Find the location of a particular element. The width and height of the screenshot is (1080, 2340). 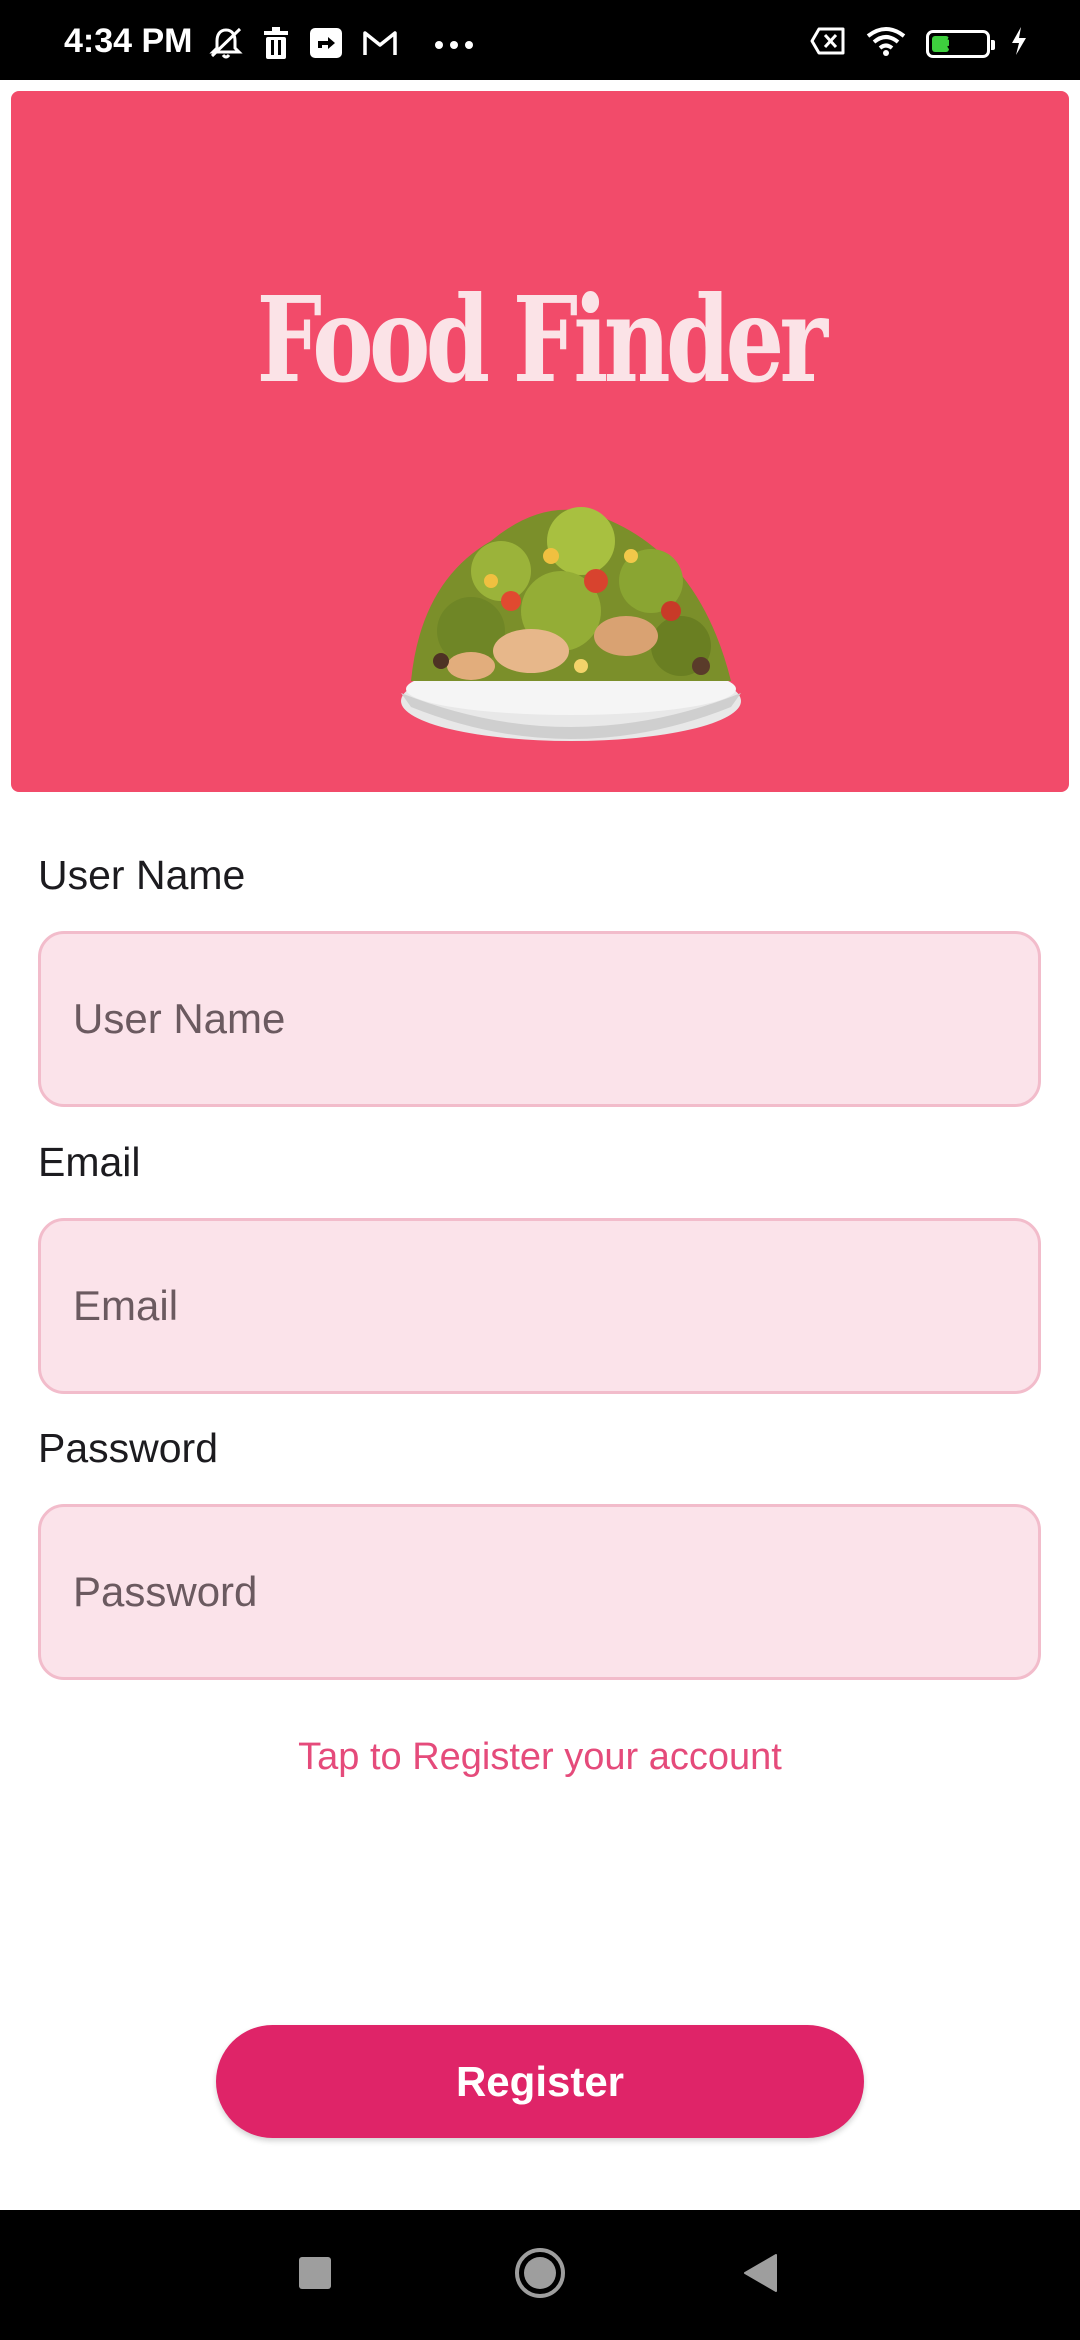

recents-button is located at coordinates (315, 2275).